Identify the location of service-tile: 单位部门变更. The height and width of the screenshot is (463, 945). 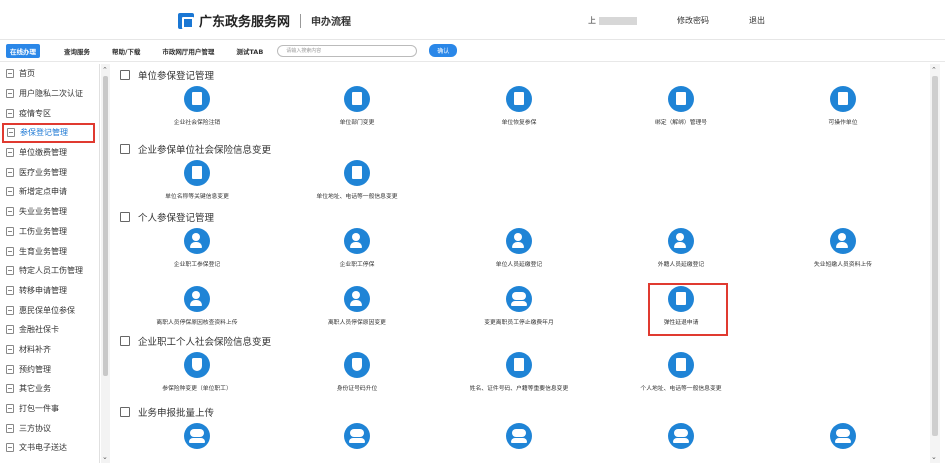
(357, 106).